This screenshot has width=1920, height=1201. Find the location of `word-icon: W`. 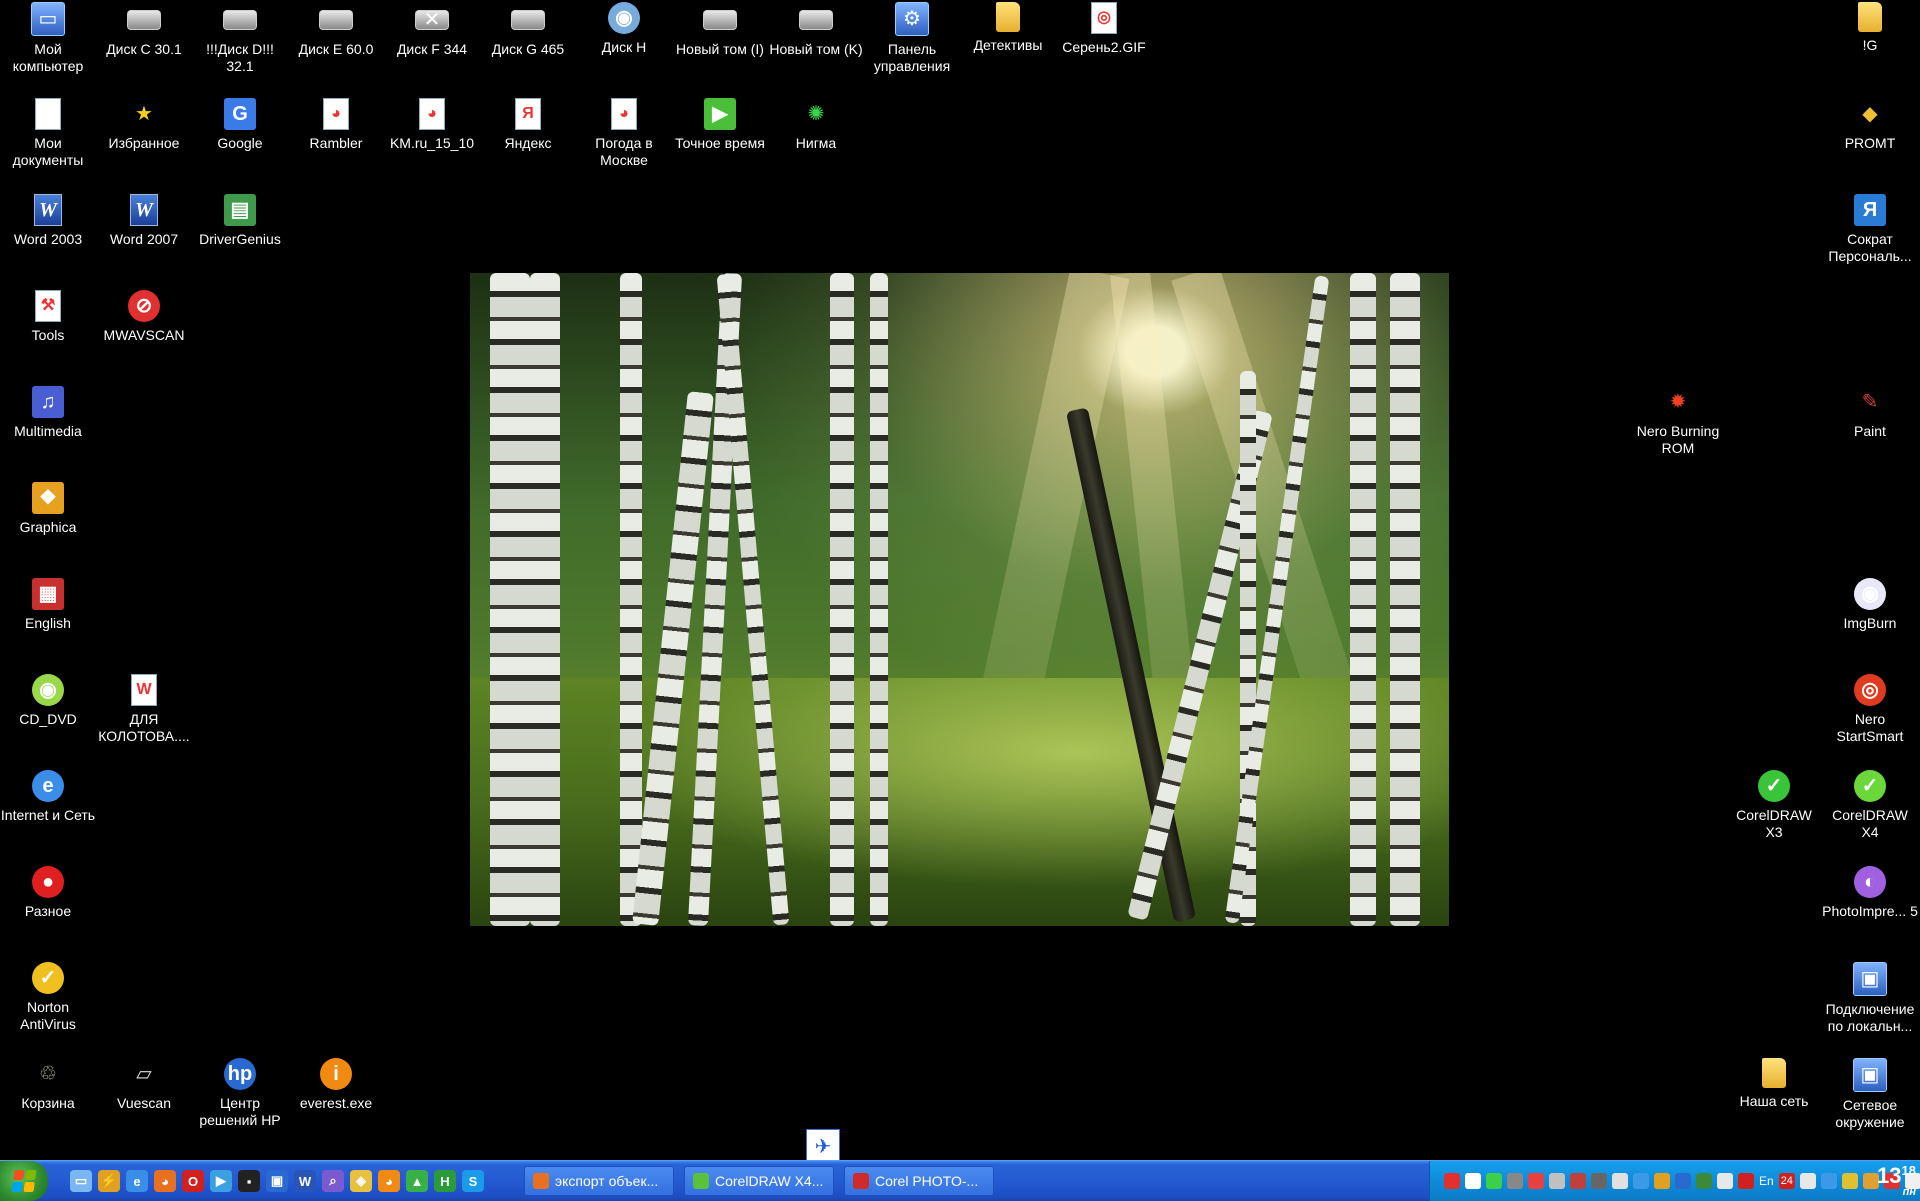

word-icon: W is located at coordinates (305, 1181).